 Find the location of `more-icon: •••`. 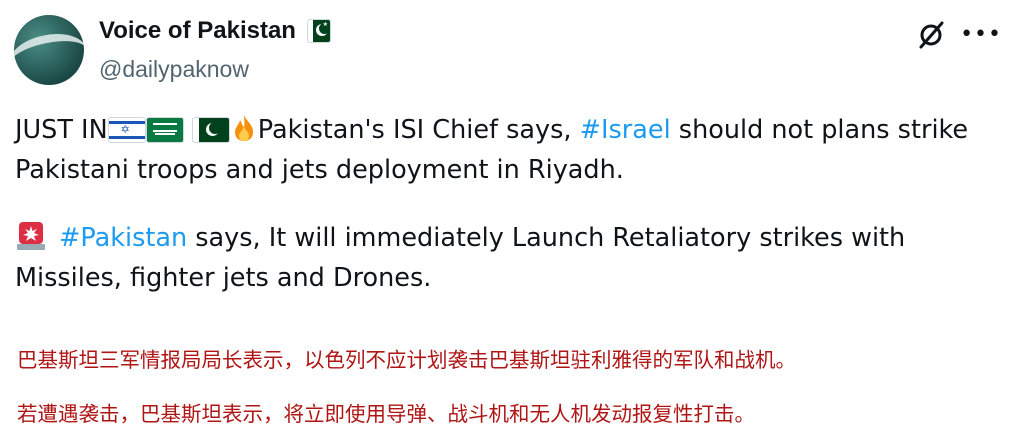

more-icon: ••• is located at coordinates (981, 35).